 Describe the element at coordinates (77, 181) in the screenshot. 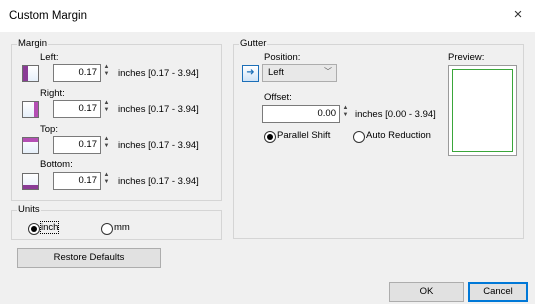

I see `margin-bottom-input: 0.17` at that location.